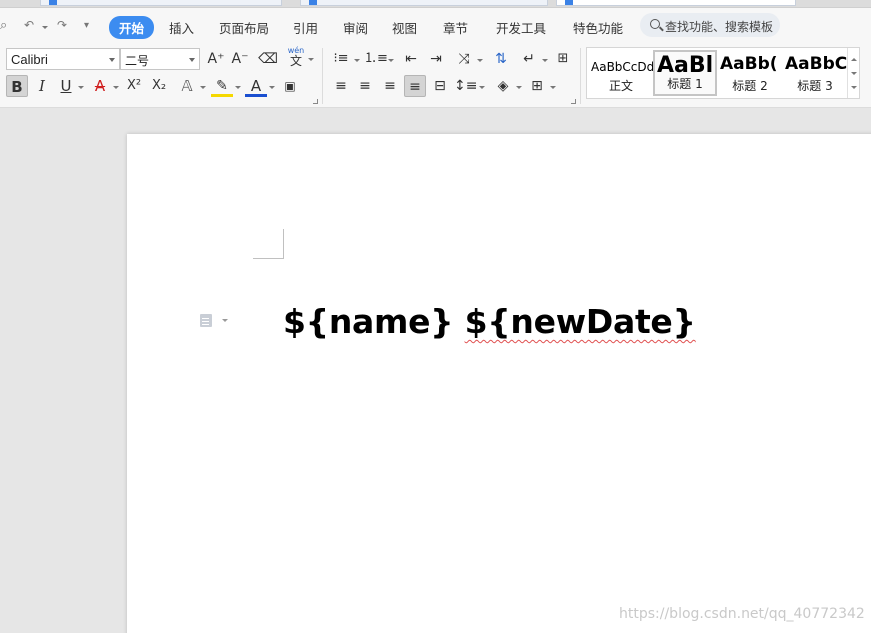 The height and width of the screenshot is (633, 871). Describe the element at coordinates (553, 87) in the screenshot. I see `borders-dropdown-icon` at that location.